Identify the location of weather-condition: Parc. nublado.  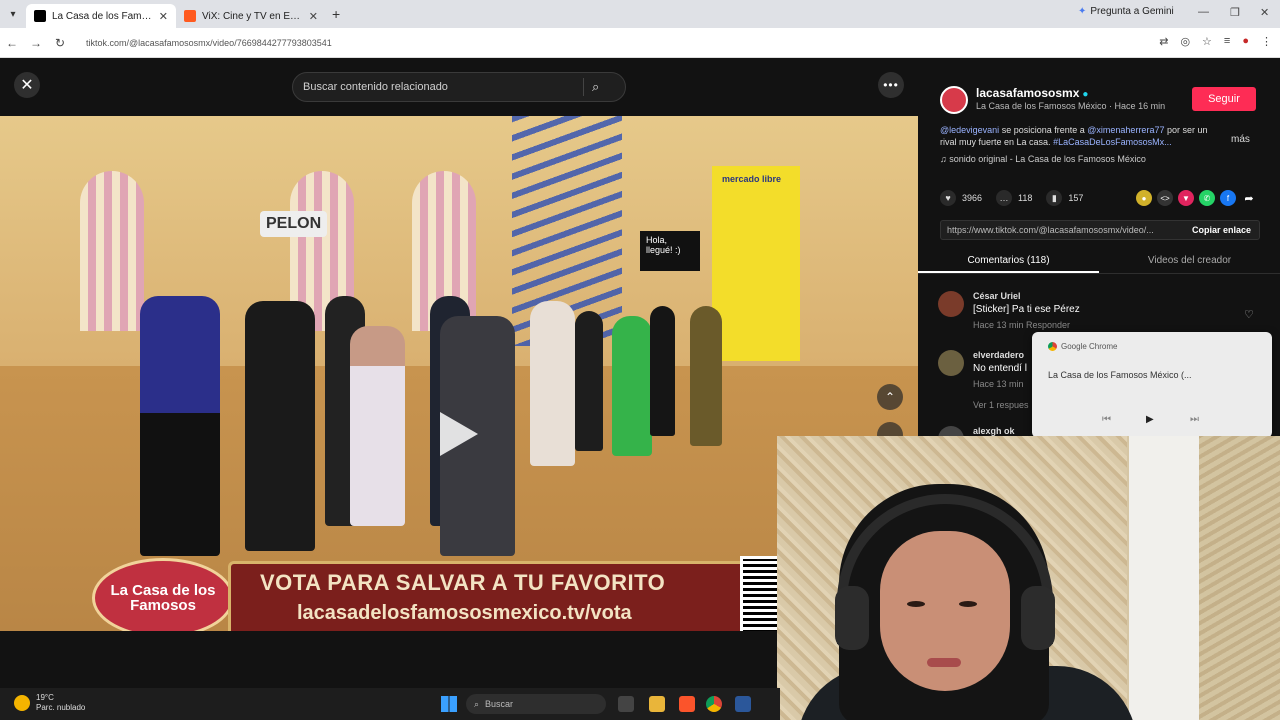
(61, 707).